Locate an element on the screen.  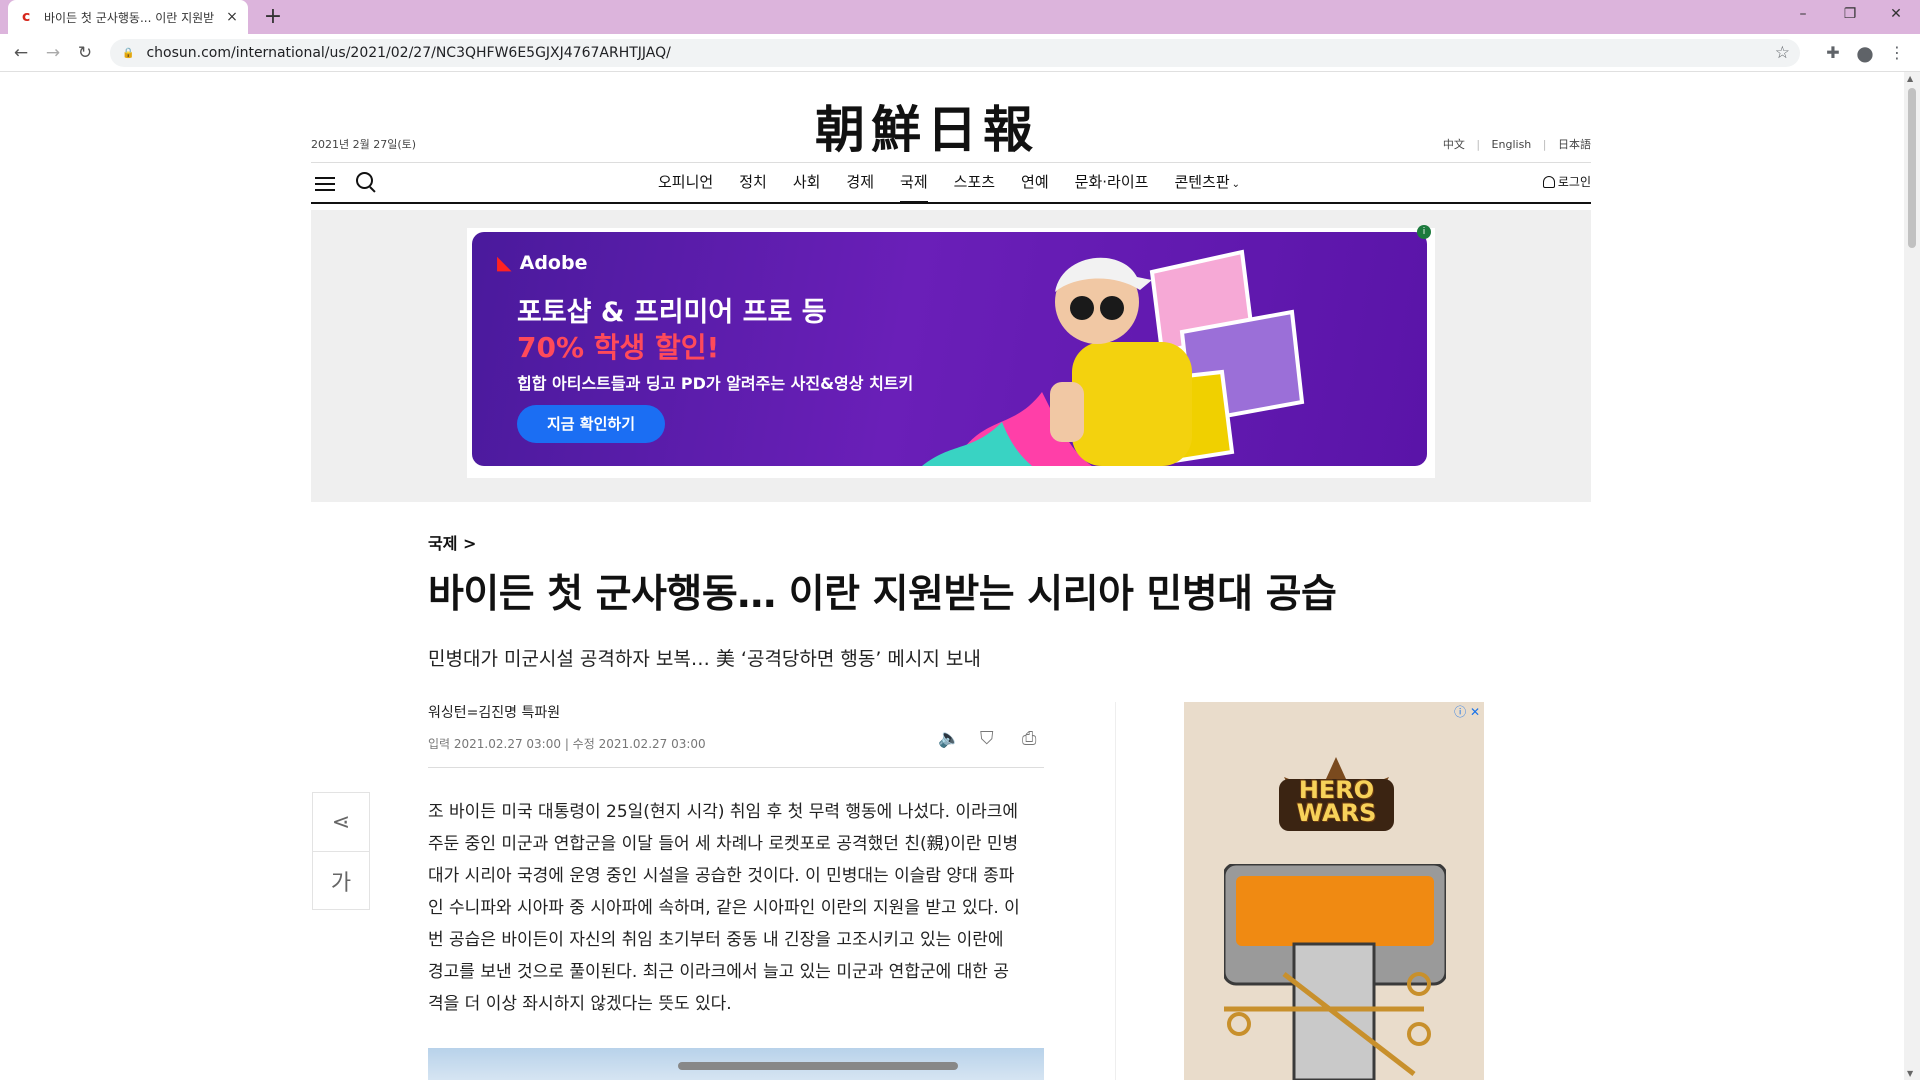
lock-icon: 🔒 is located at coordinates (128, 53).